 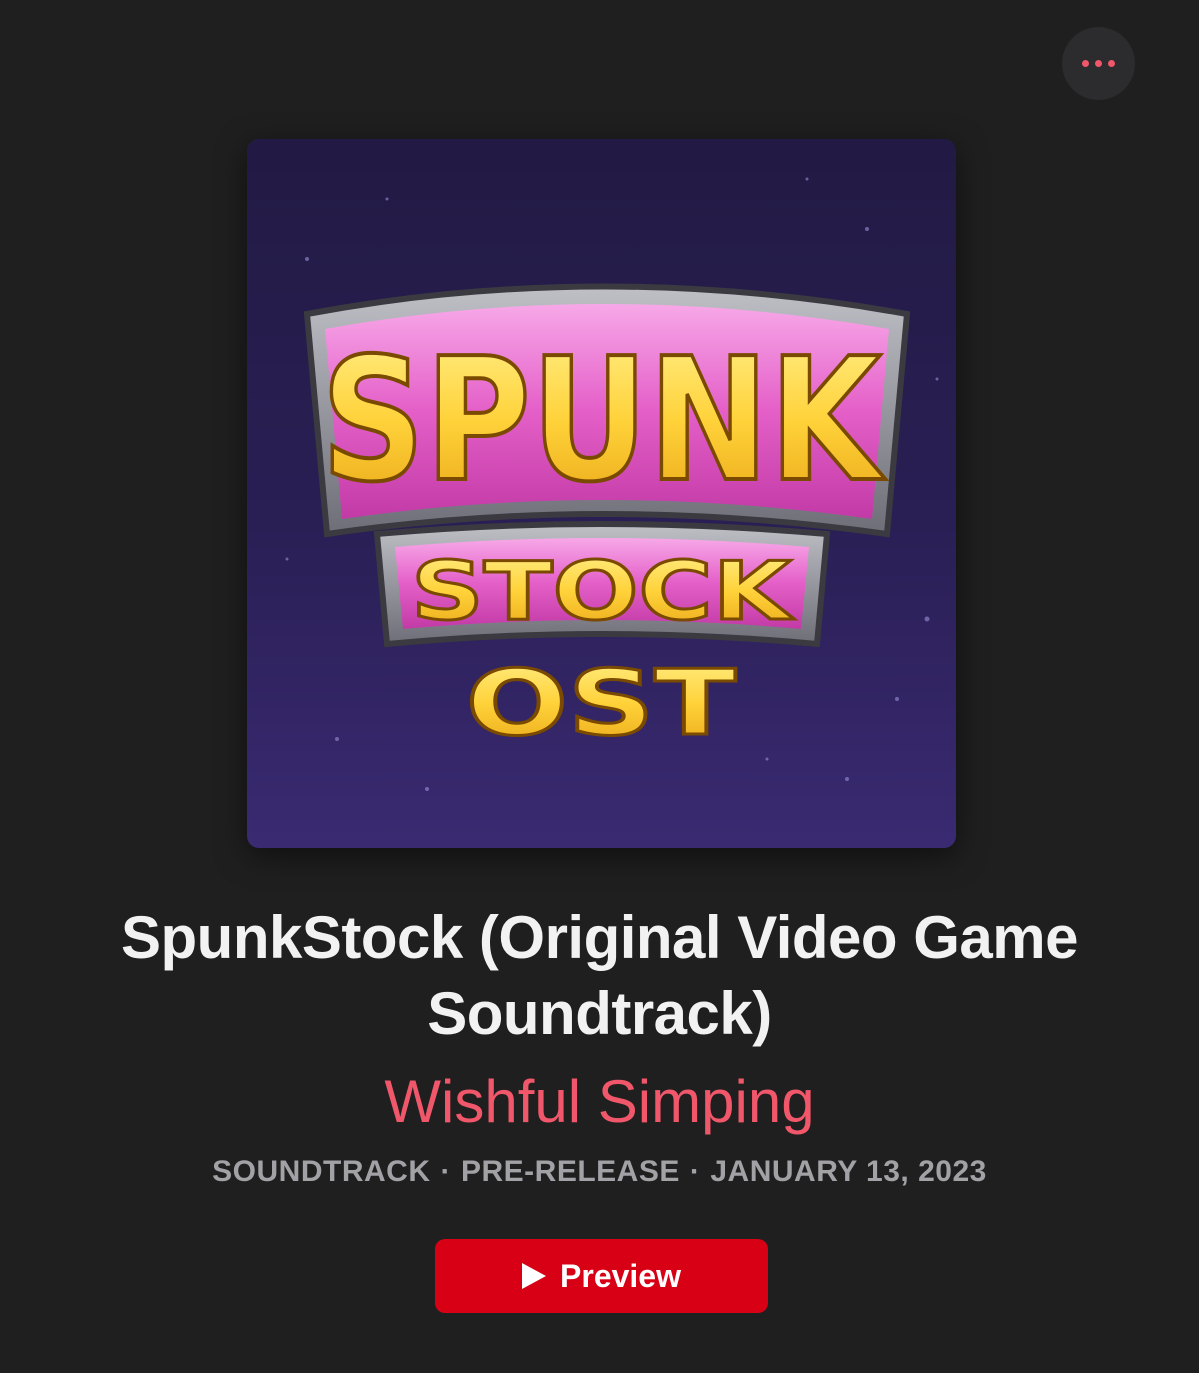 What do you see at coordinates (620, 1275) in the screenshot?
I see `preview-label: Preview` at bounding box center [620, 1275].